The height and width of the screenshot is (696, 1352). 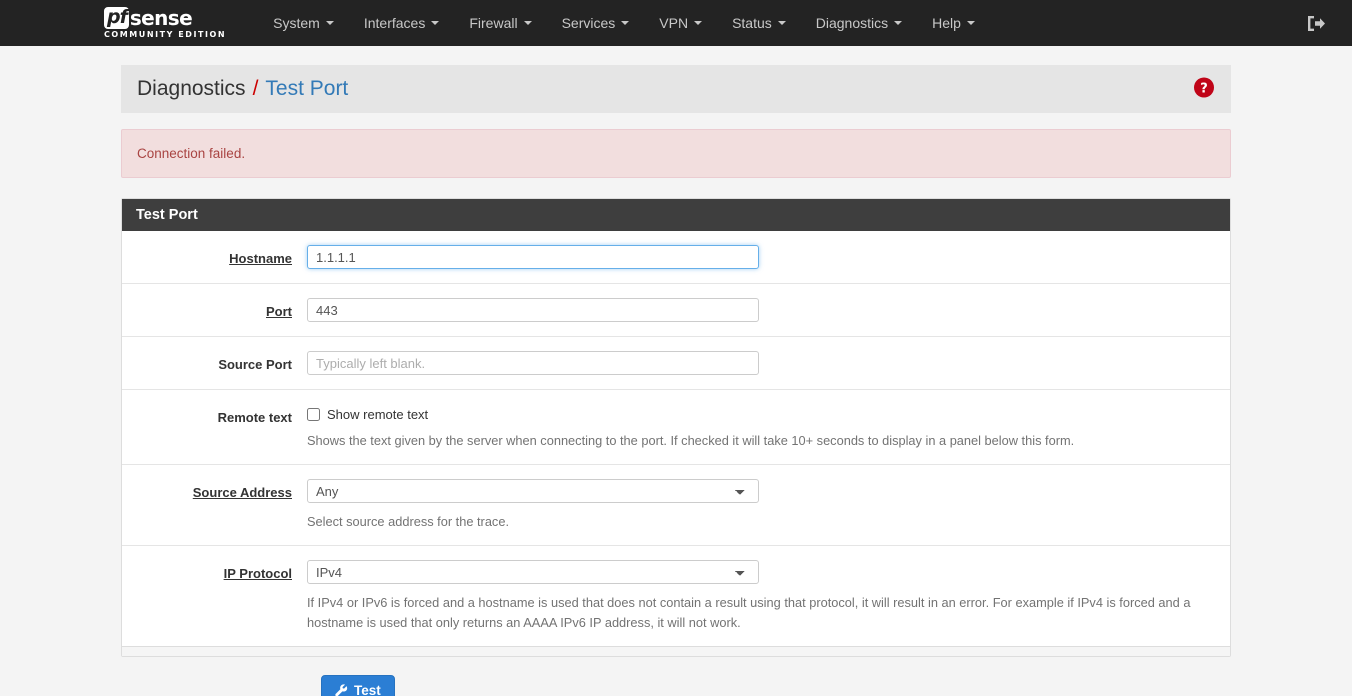 I want to click on logo-wordmark: pf sense, so click(x=165, y=18).